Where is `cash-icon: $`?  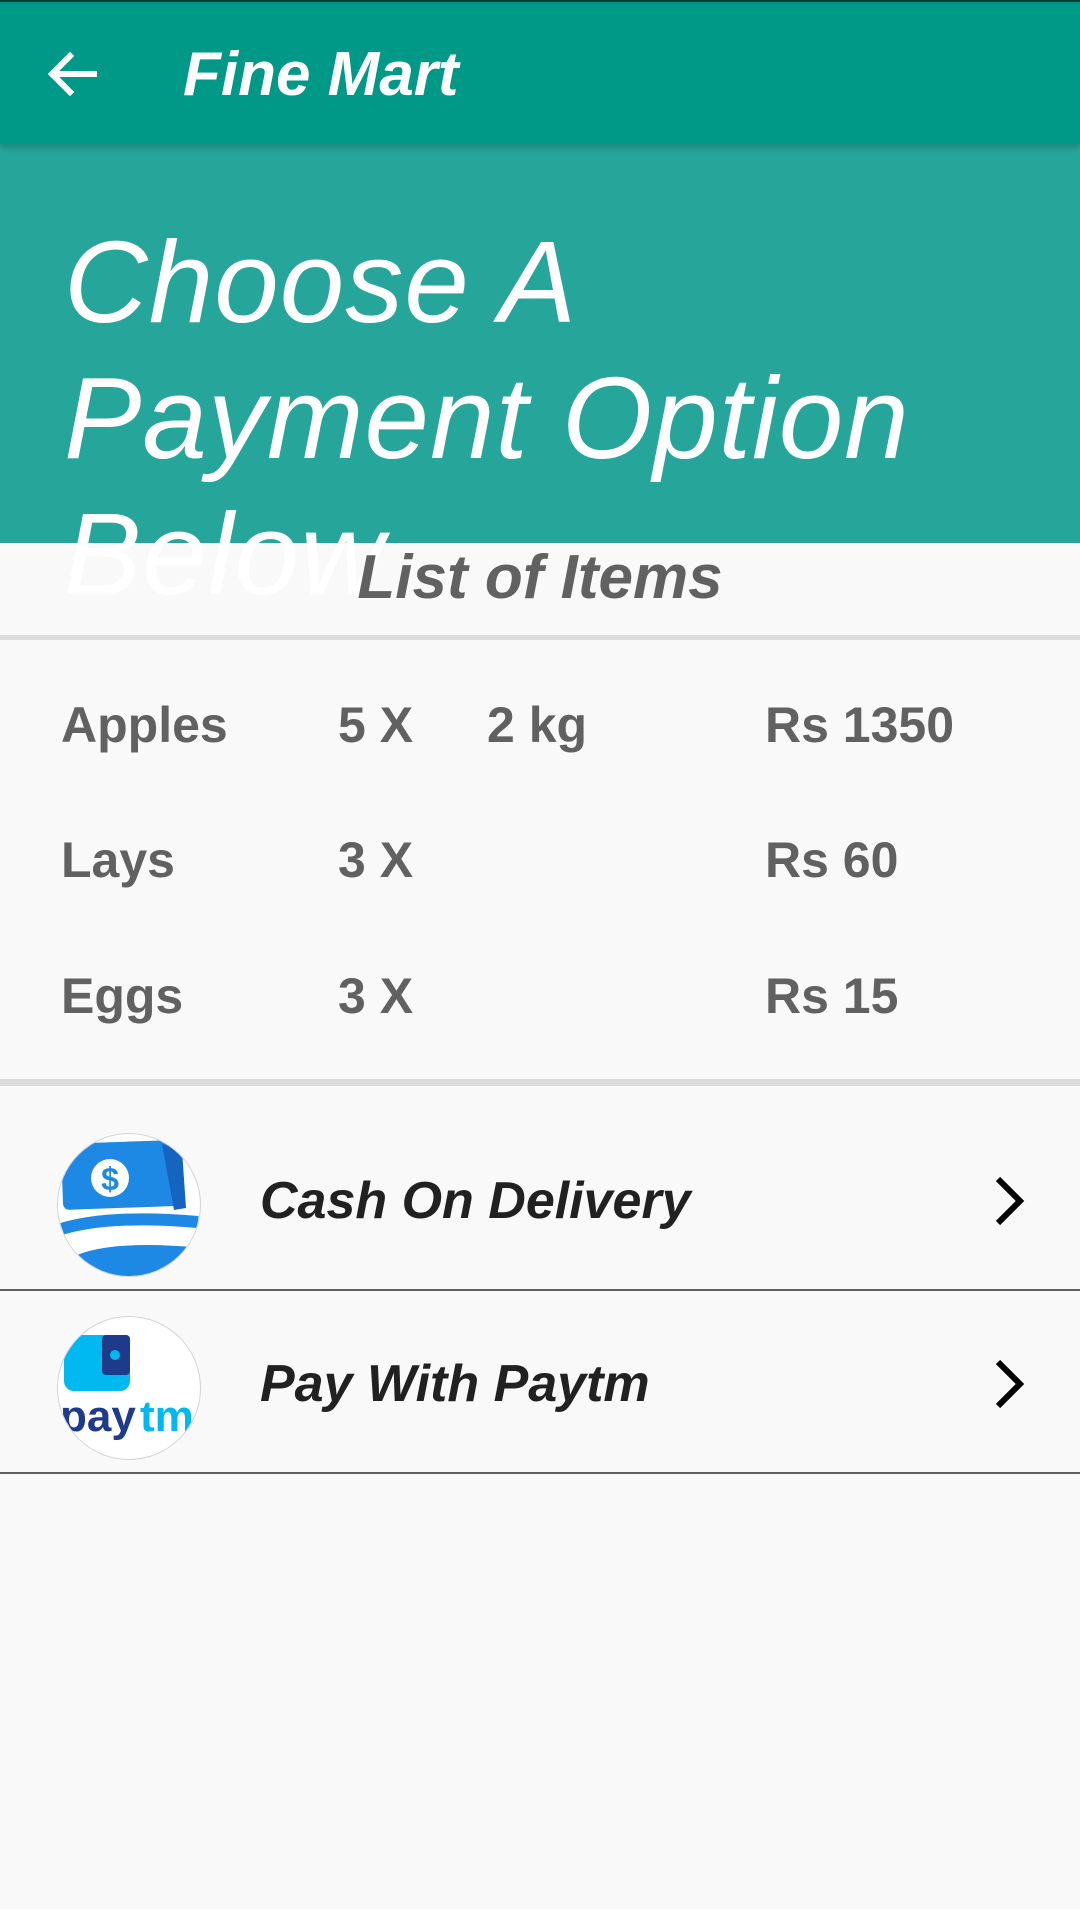
cash-icon: $ is located at coordinates (129, 1205).